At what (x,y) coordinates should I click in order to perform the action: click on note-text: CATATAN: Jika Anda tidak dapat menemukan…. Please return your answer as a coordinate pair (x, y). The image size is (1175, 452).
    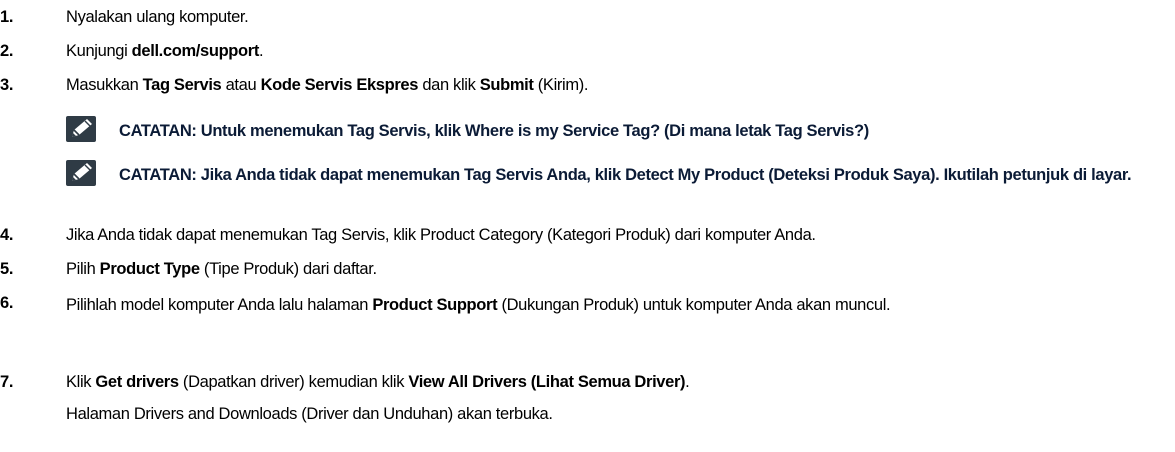
    Looking at the image, I should click on (625, 175).